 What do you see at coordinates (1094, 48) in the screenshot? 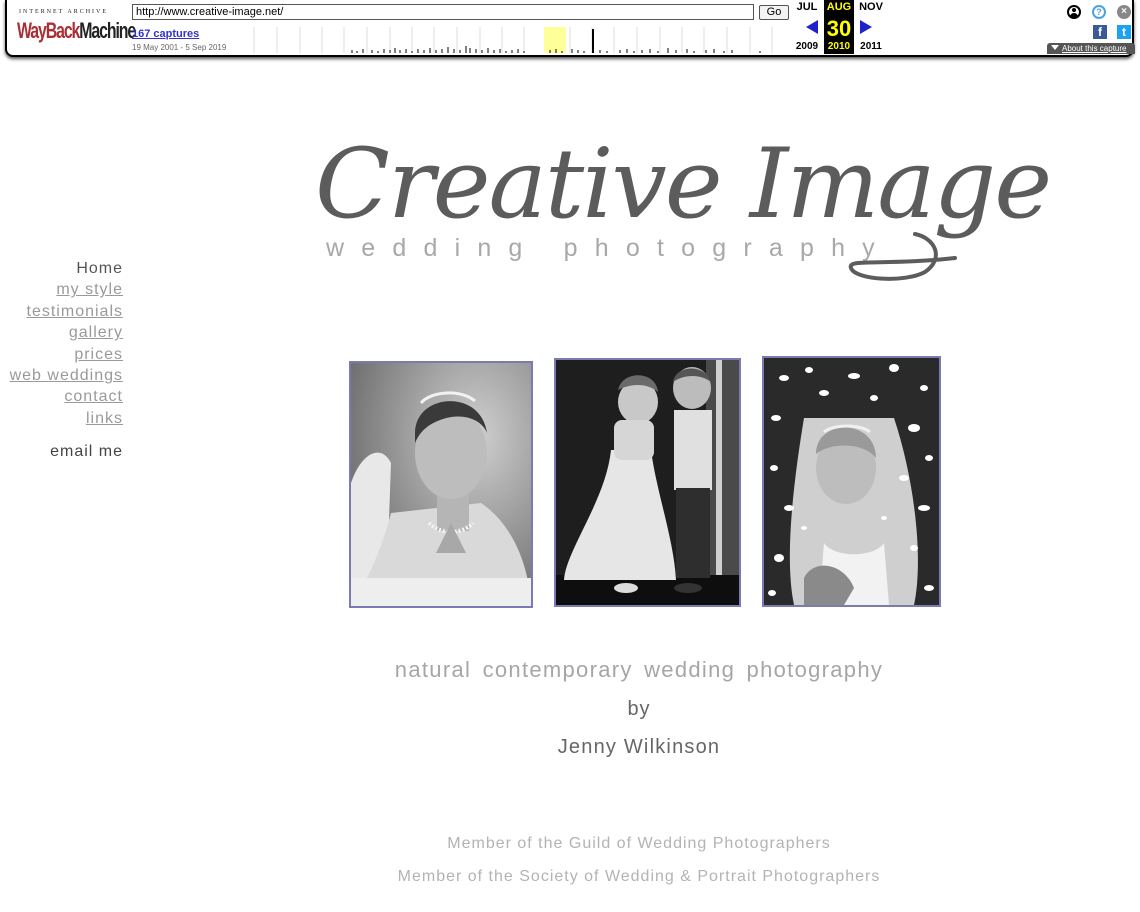
I see `about-capture-label: About this capture` at bounding box center [1094, 48].